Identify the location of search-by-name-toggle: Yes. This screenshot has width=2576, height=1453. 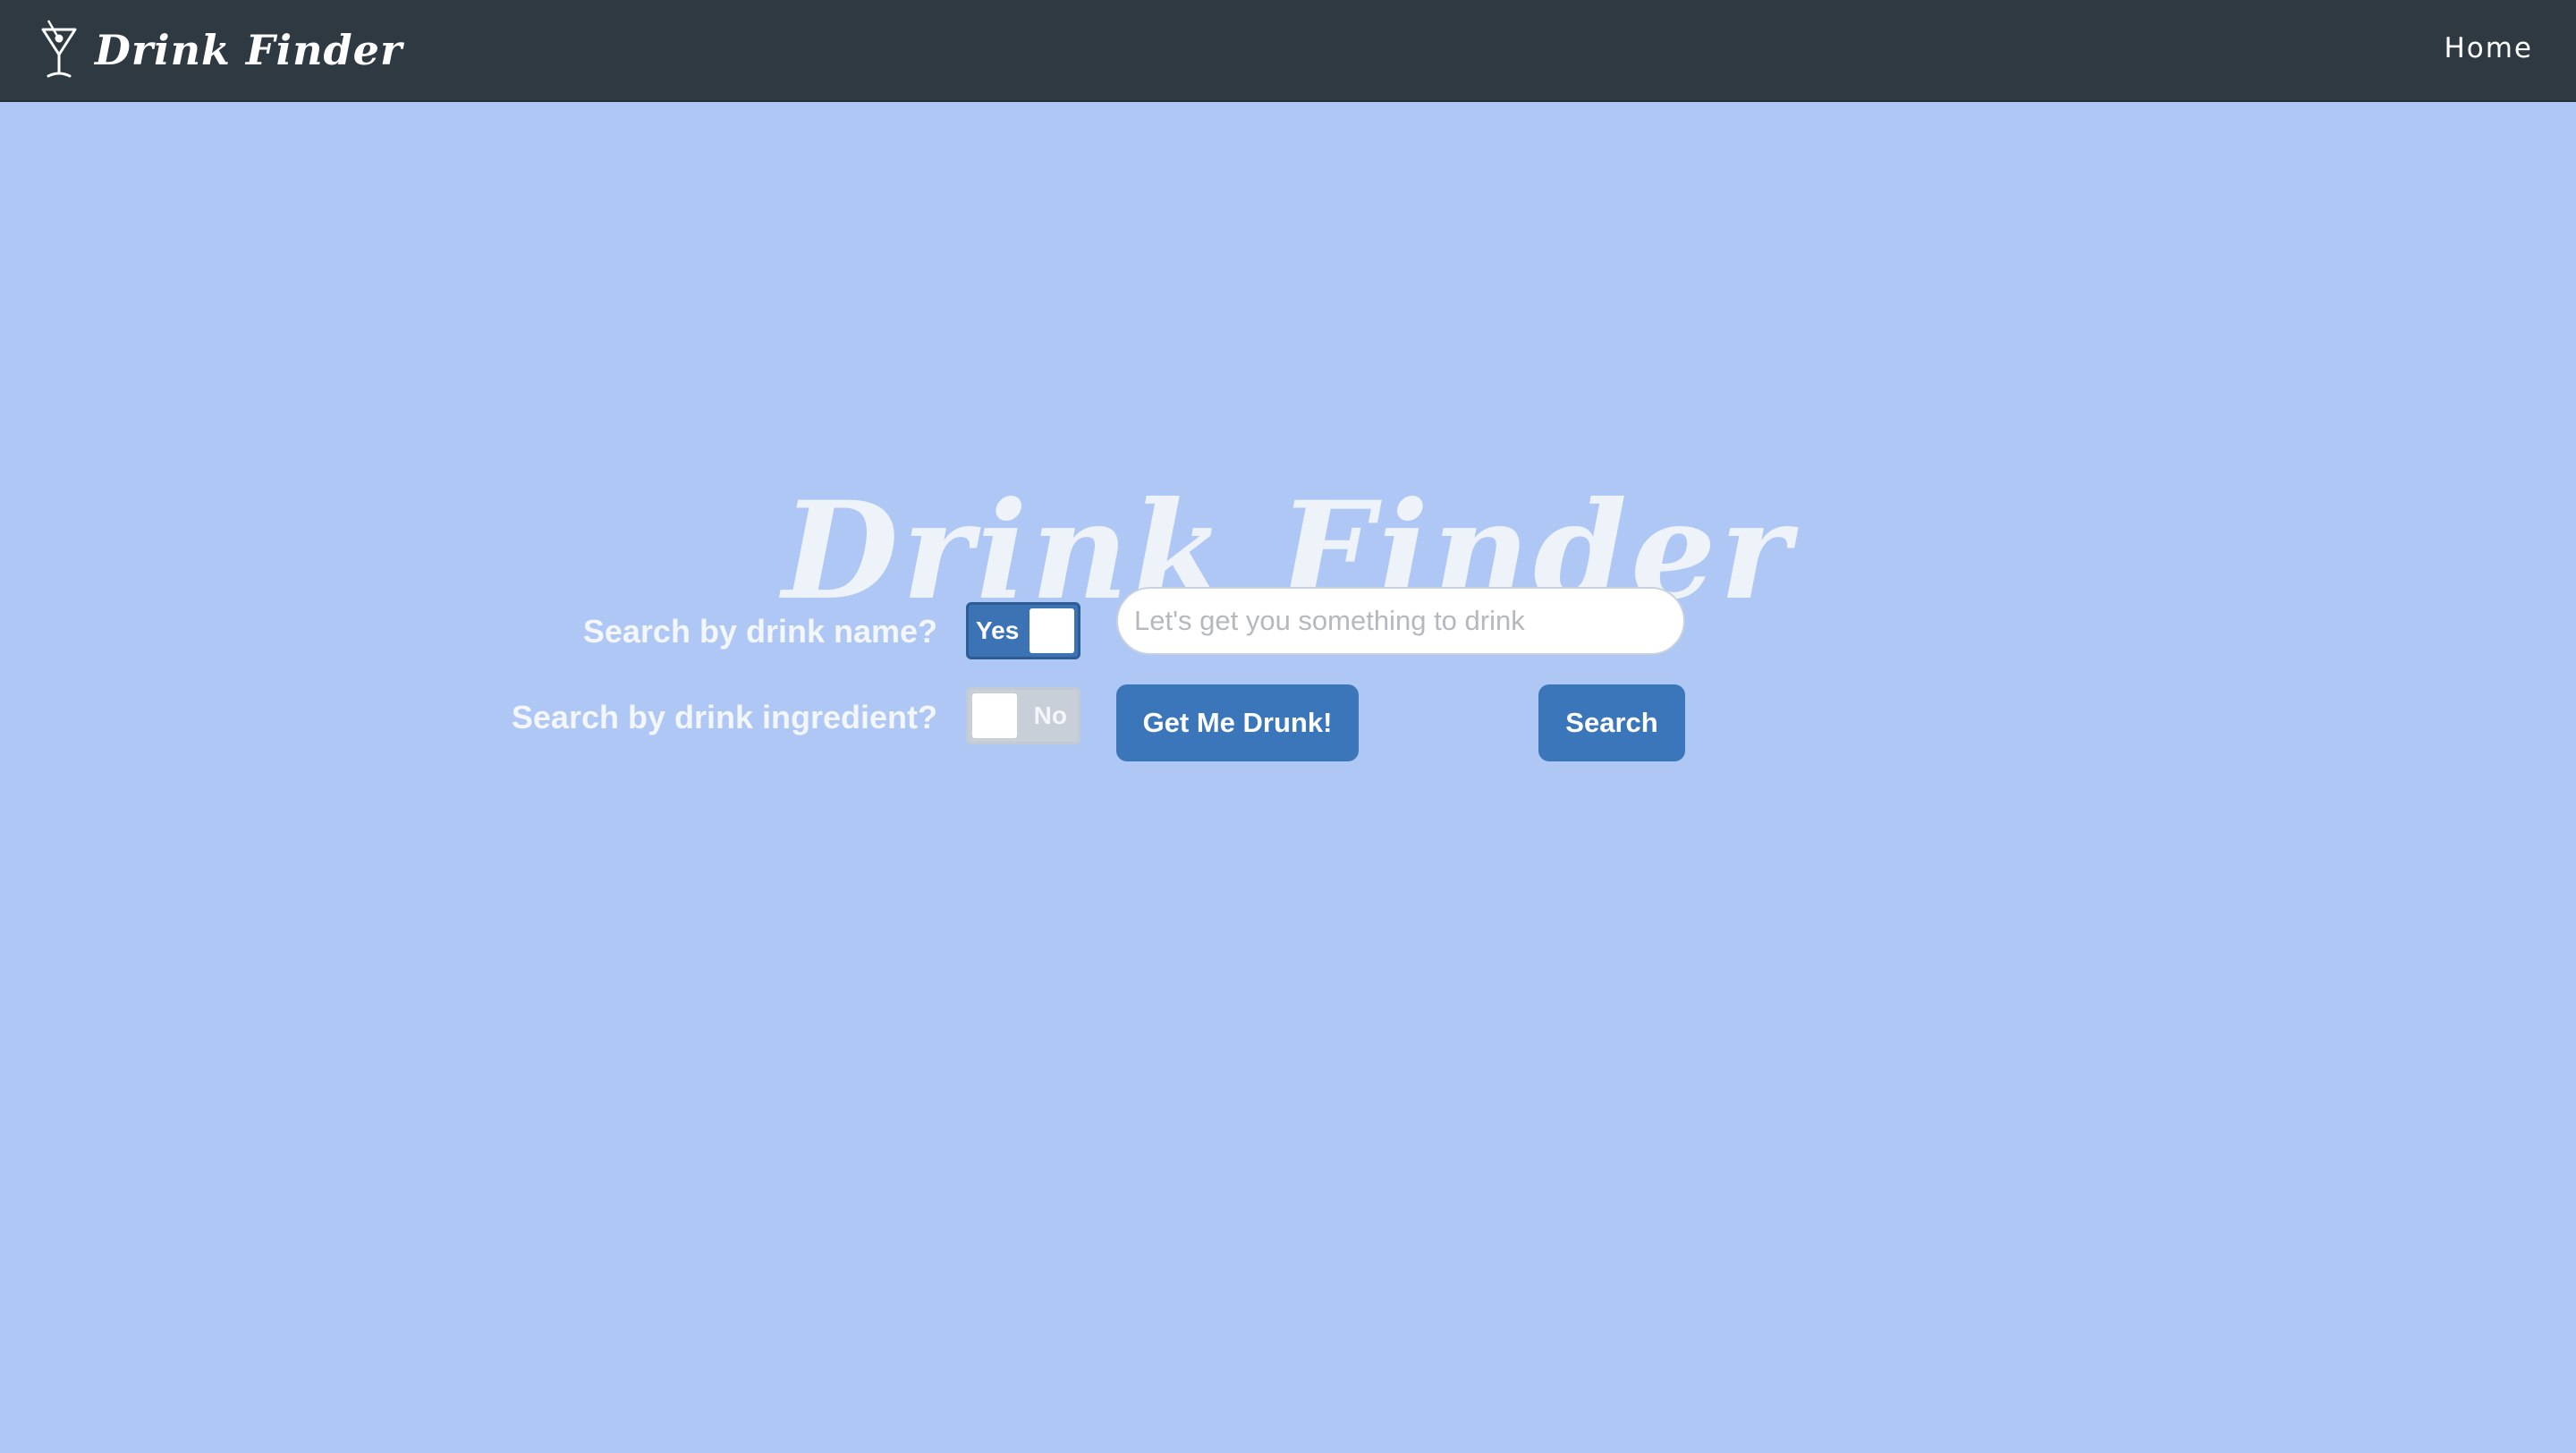
(1023, 630).